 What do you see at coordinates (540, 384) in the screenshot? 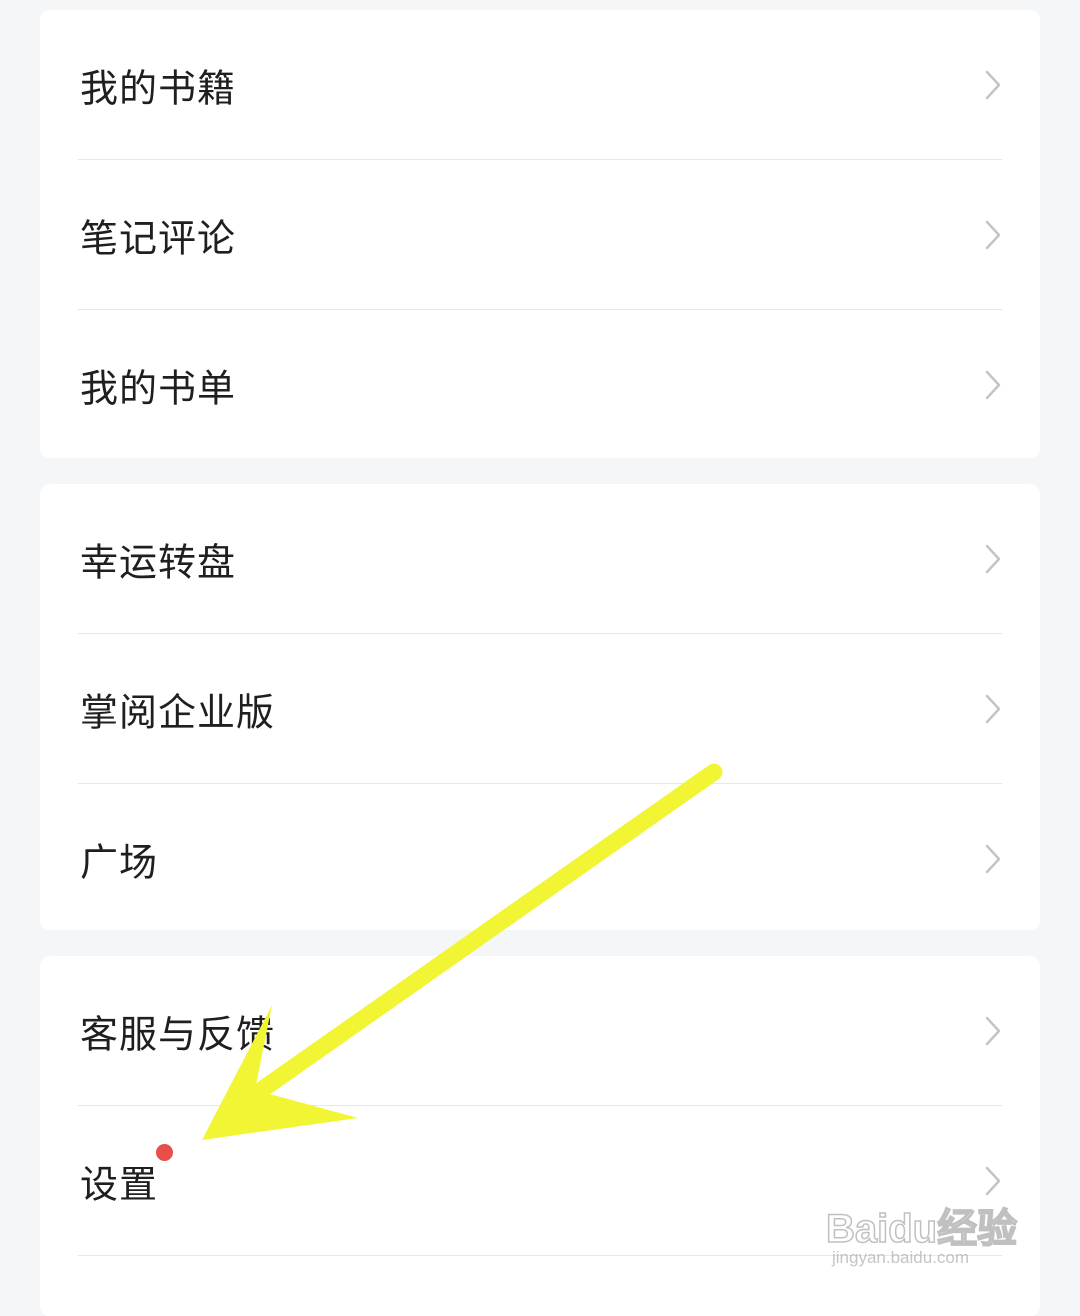
I see `menu-item-my-booklists: 我的书单` at bounding box center [540, 384].